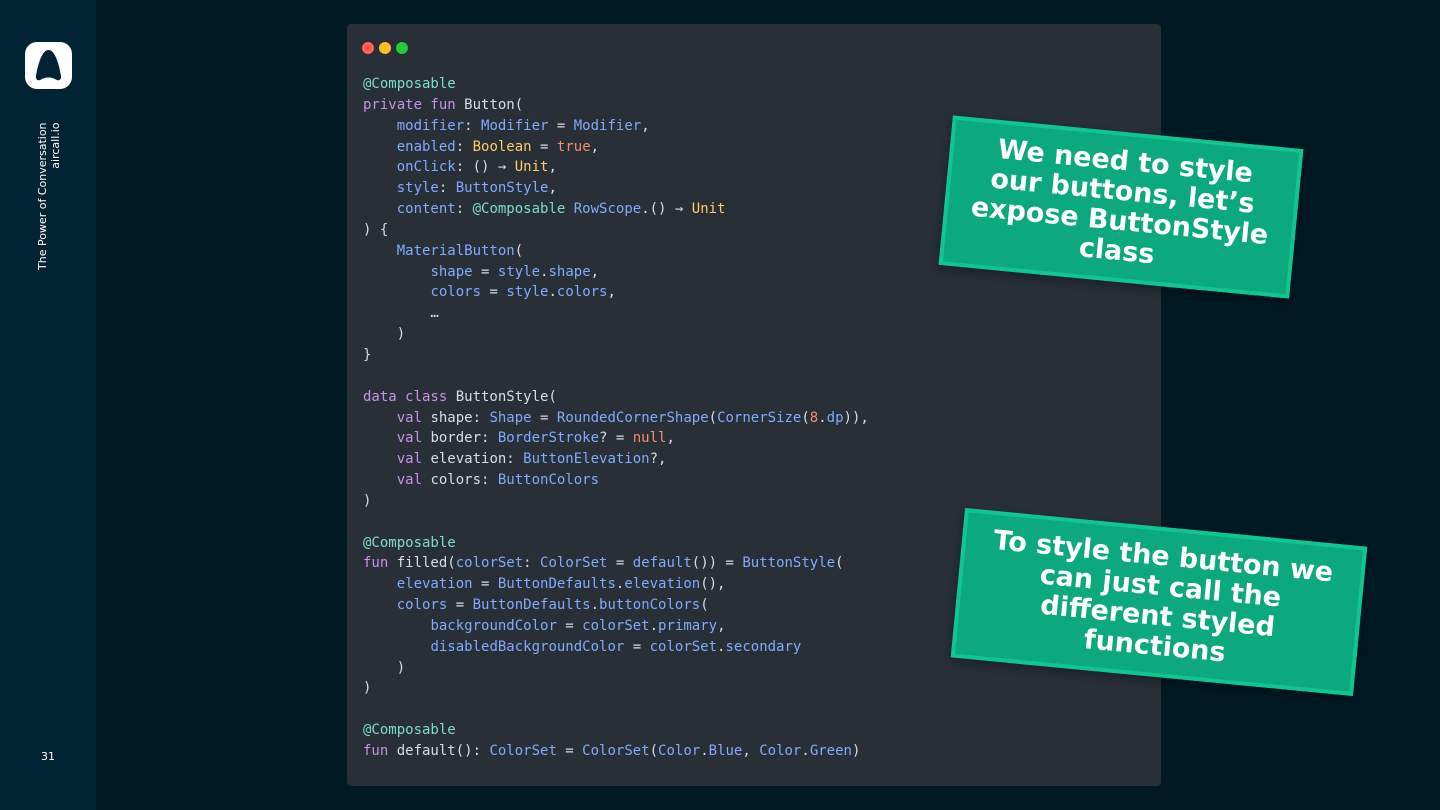 This screenshot has height=810, width=1440. Describe the element at coordinates (426, 146) in the screenshot. I see `code-token: enabled` at that location.